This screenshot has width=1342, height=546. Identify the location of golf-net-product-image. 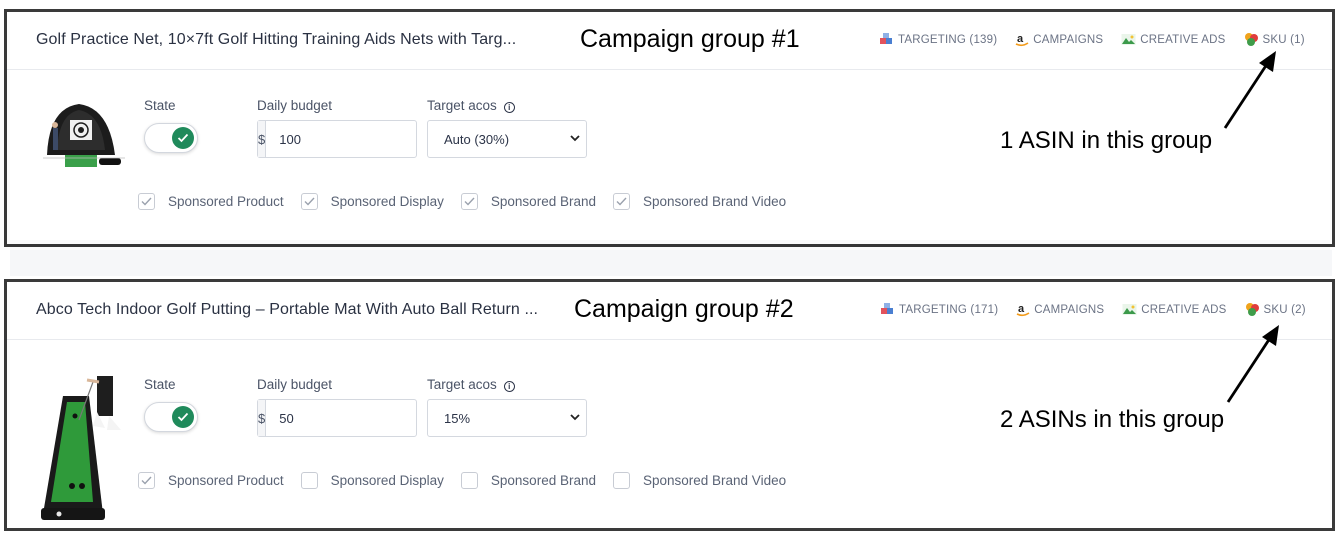
(81, 137).